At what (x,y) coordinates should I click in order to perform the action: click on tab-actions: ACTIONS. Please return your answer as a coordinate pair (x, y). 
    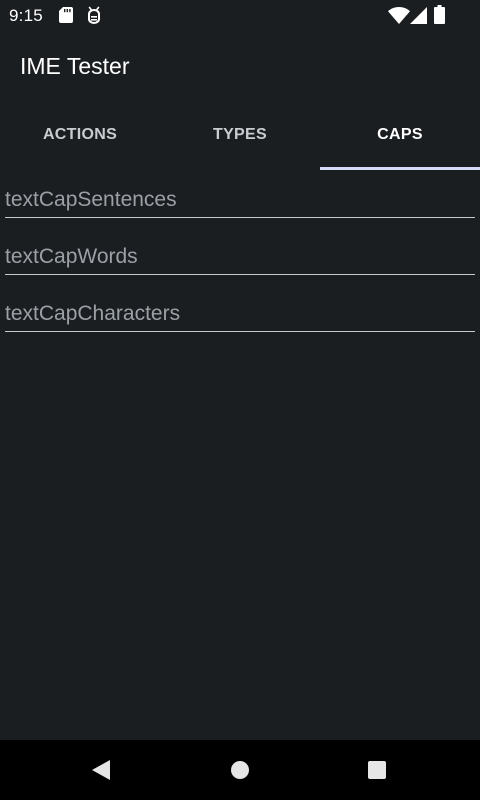
    Looking at the image, I should click on (80, 135).